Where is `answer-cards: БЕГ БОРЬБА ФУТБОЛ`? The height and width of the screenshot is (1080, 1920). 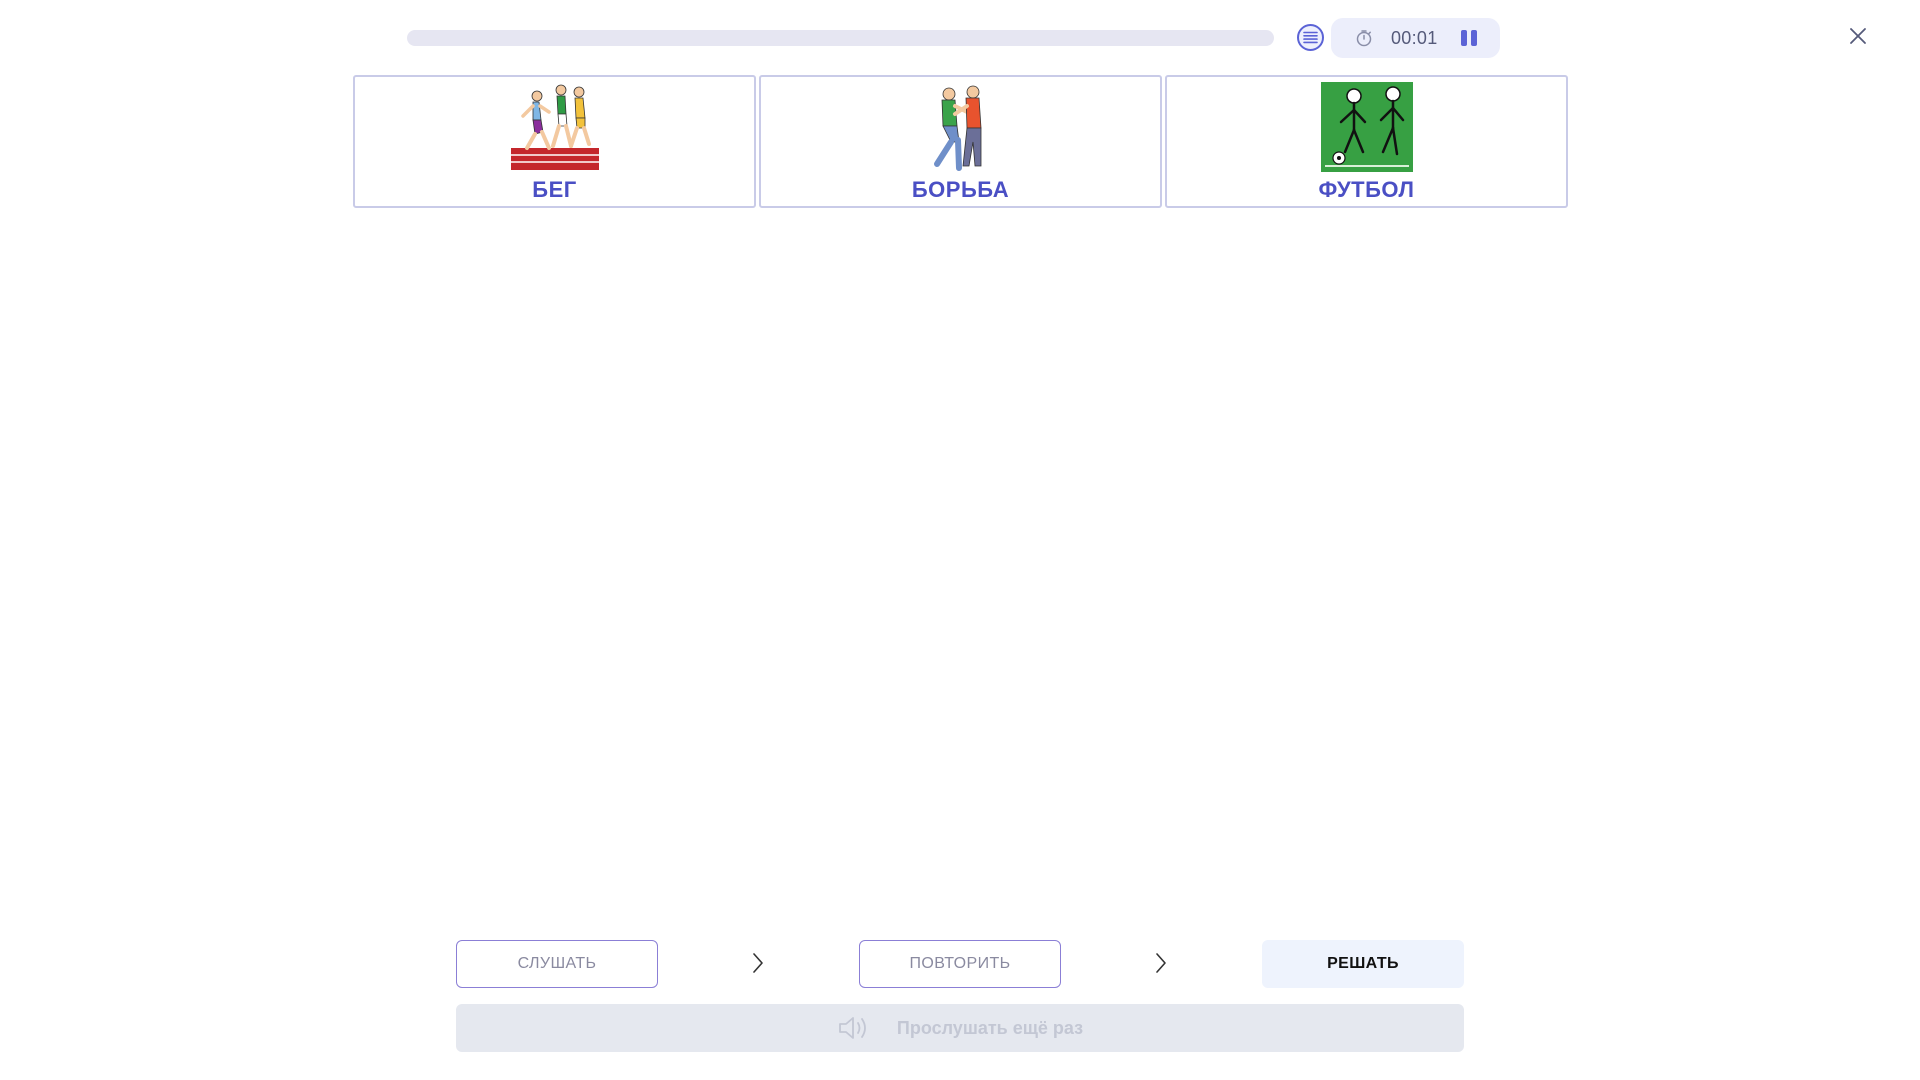 answer-cards: БЕГ БОРЬБА ФУТБОЛ is located at coordinates (960, 141).